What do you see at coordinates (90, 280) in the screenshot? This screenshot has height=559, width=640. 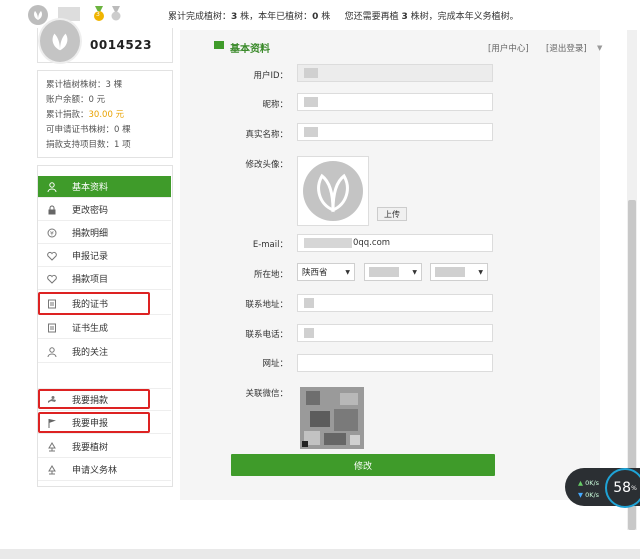 I see `sidebar-item-label: 捐款项目` at bounding box center [90, 280].